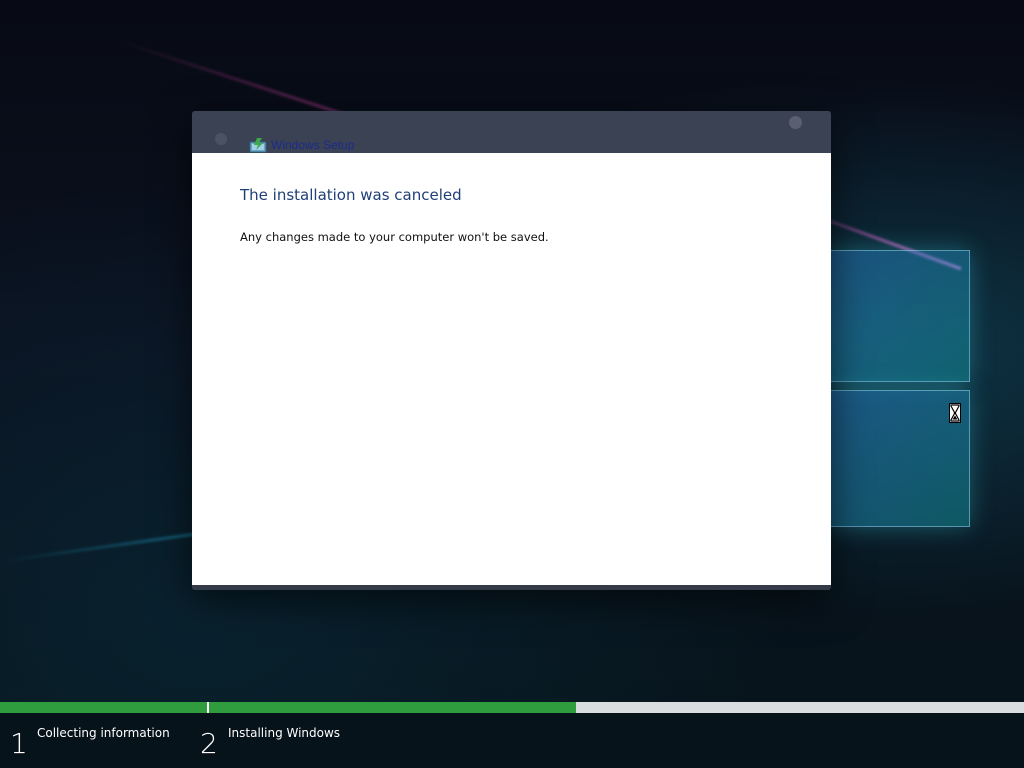 Image resolution: width=1024 pixels, height=768 pixels. I want to click on setup-progress-bar, so click(512, 707).